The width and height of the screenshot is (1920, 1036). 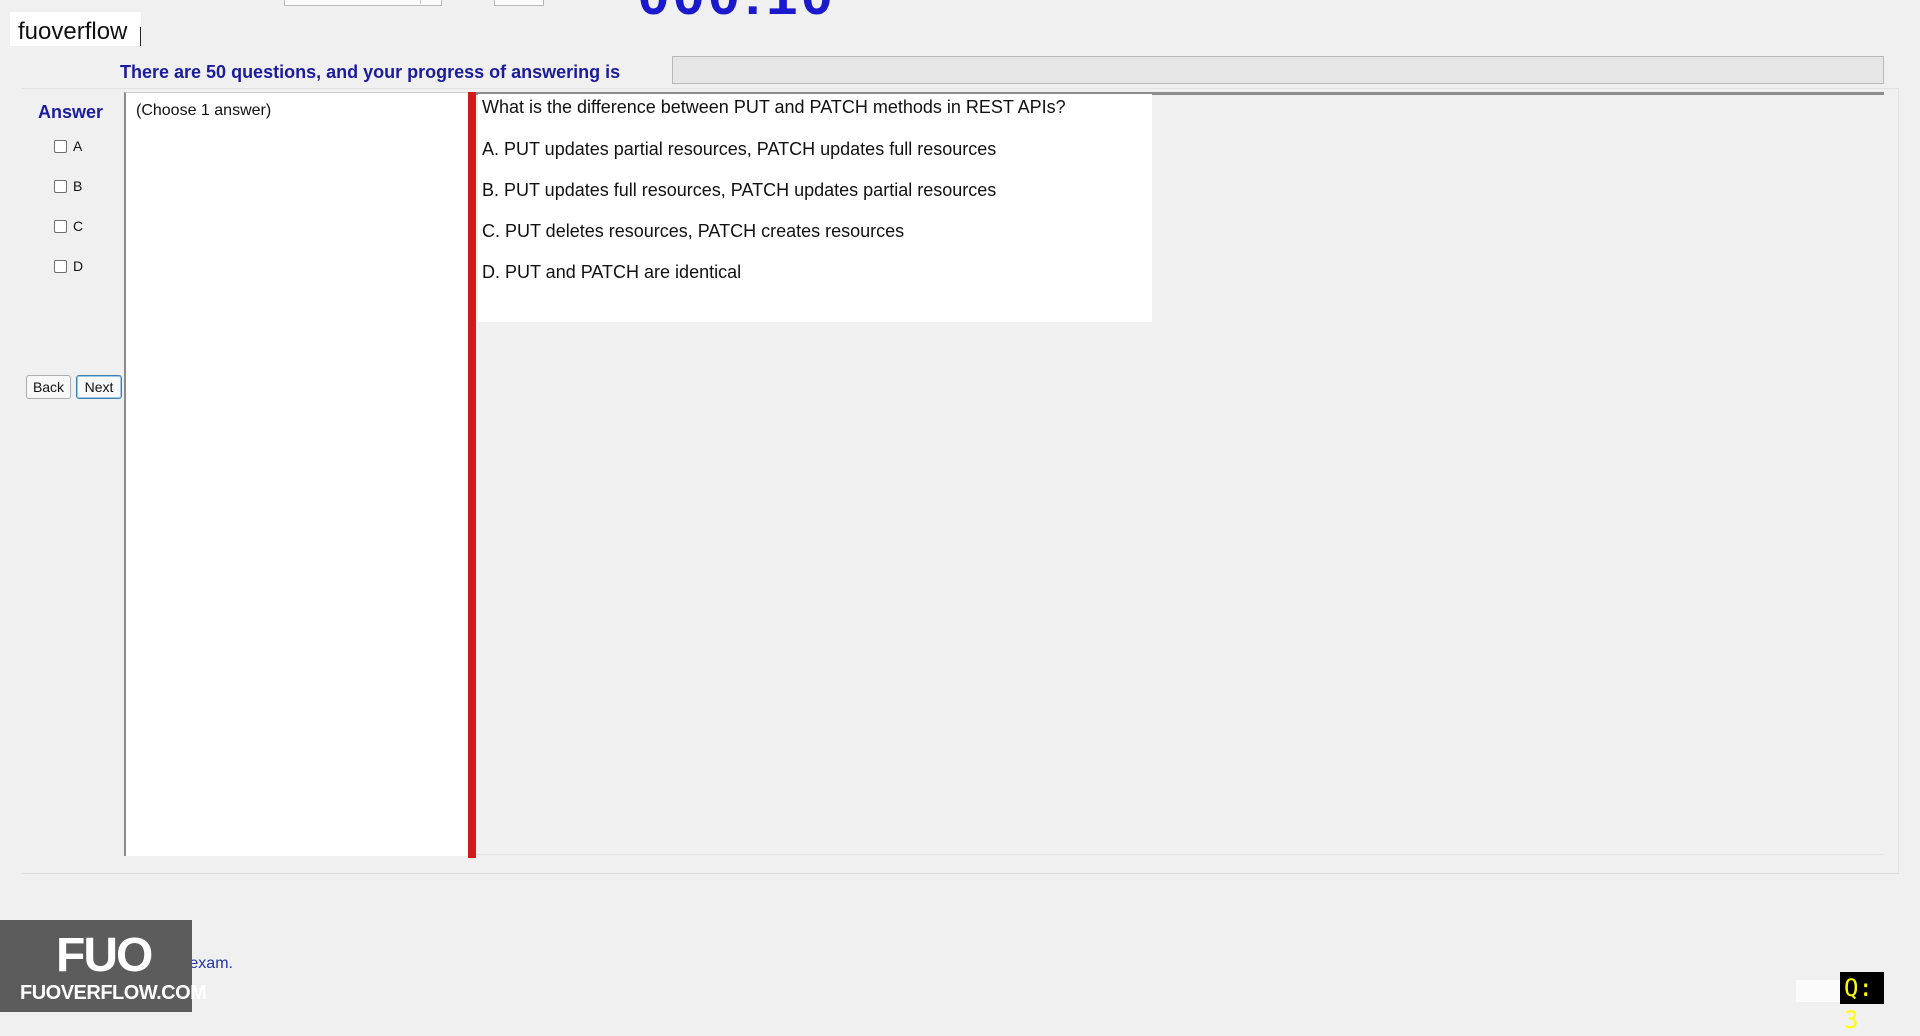 I want to click on question-number-badge: Q: 3, so click(x=1862, y=1003).